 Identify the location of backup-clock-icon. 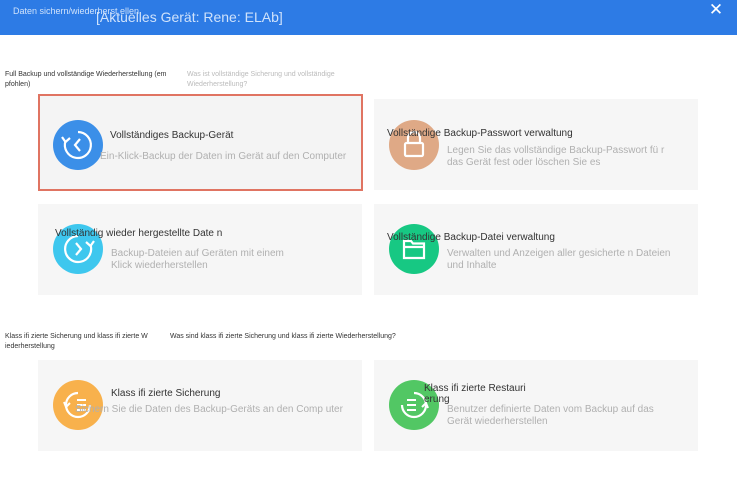
(78, 145).